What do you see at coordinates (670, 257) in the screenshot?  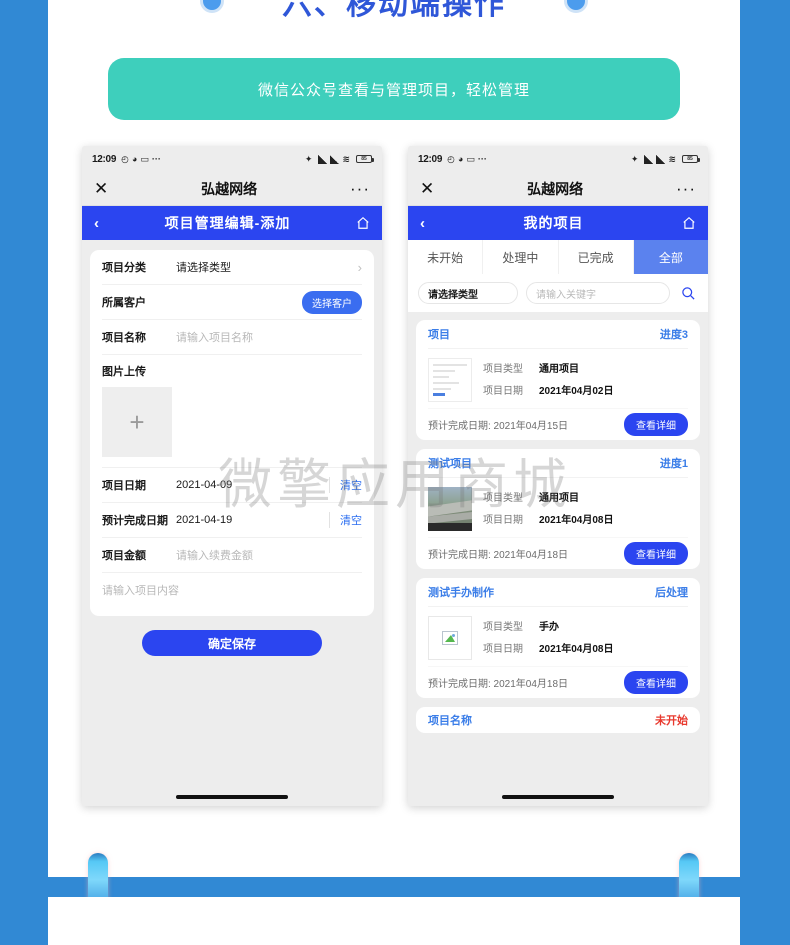 I see `tab-all: 全部` at bounding box center [670, 257].